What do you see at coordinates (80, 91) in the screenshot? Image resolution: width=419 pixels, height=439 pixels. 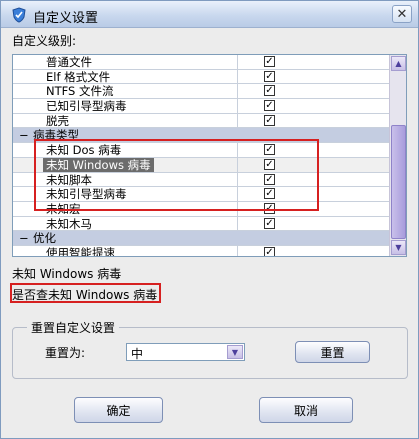 I see `item-label: NTFS 文件流` at bounding box center [80, 91].